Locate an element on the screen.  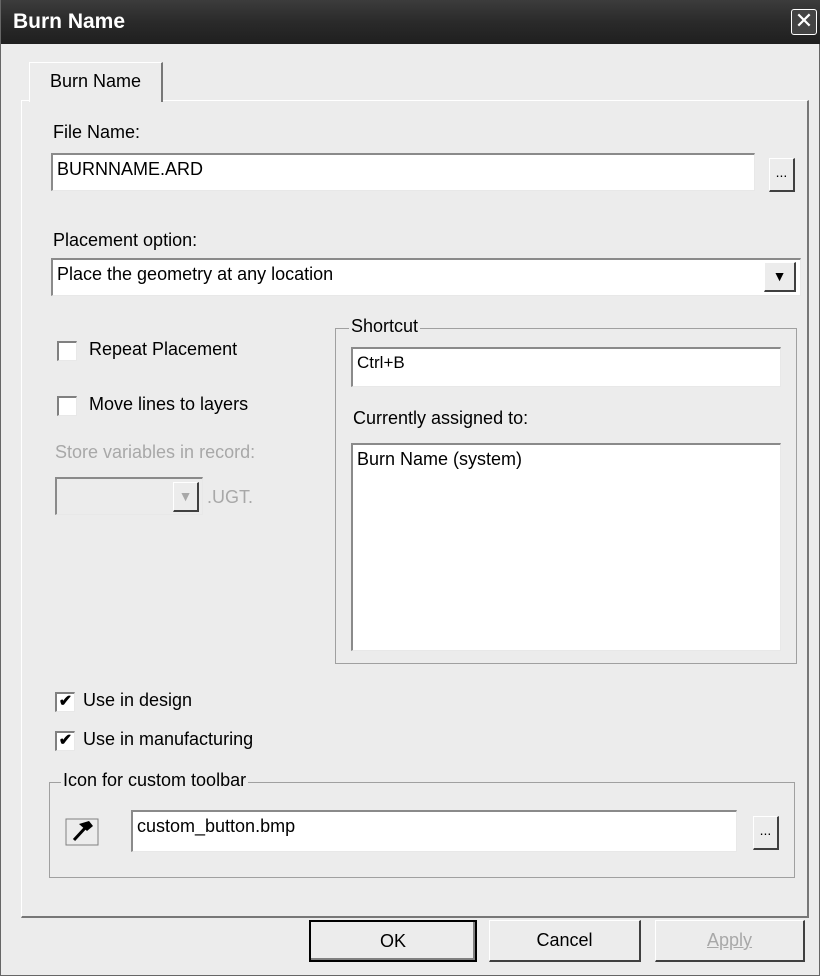
close-button: ✕ is located at coordinates (804, 22).